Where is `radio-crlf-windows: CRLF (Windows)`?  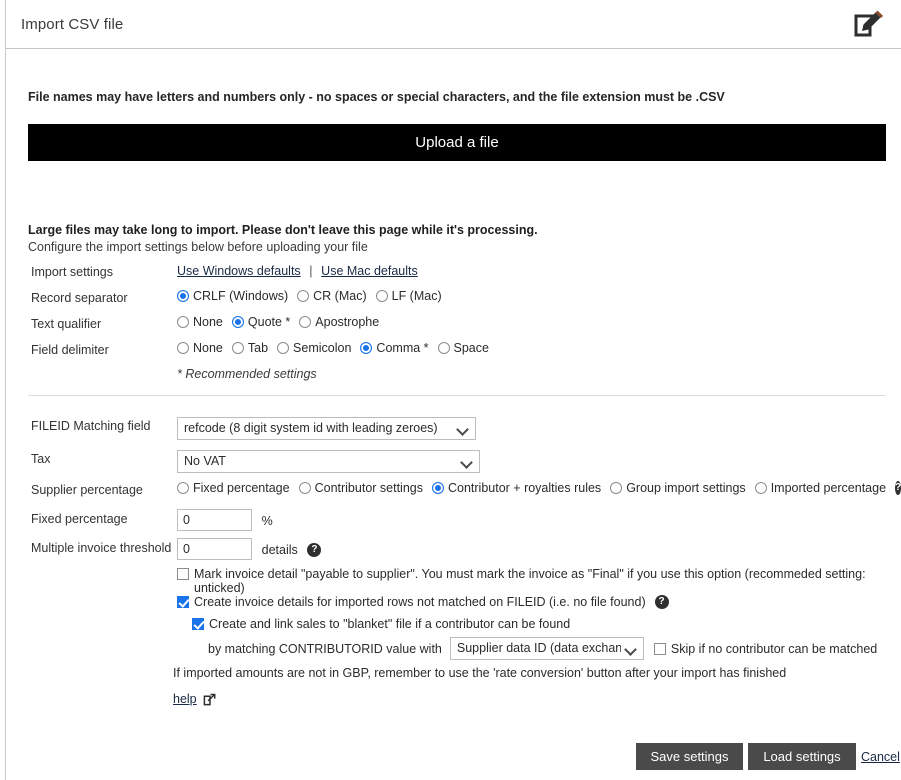 radio-crlf-windows: CRLF (Windows) is located at coordinates (232, 296).